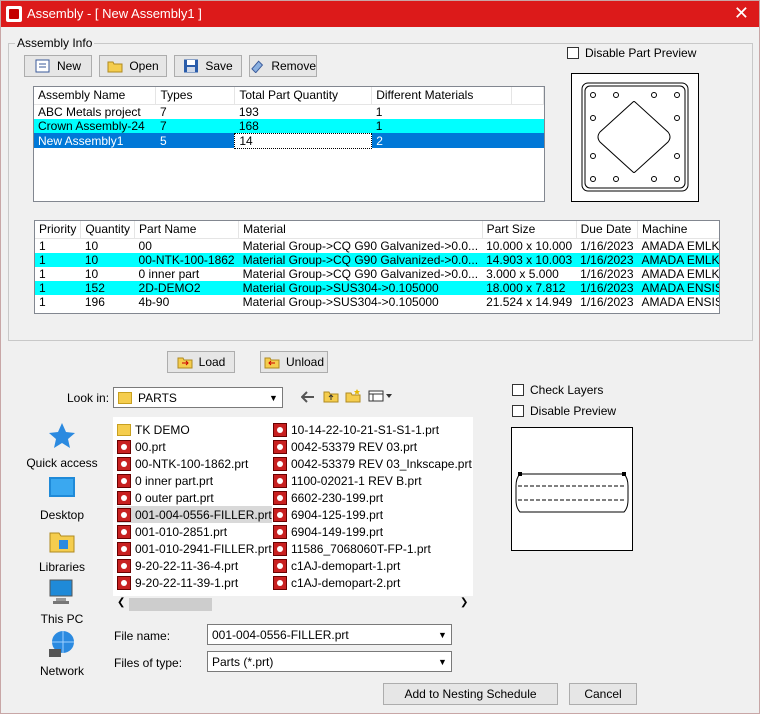  What do you see at coordinates (293, 604) in the screenshot?
I see `horizontal-scrollbar: ❮ ❯` at bounding box center [293, 604].